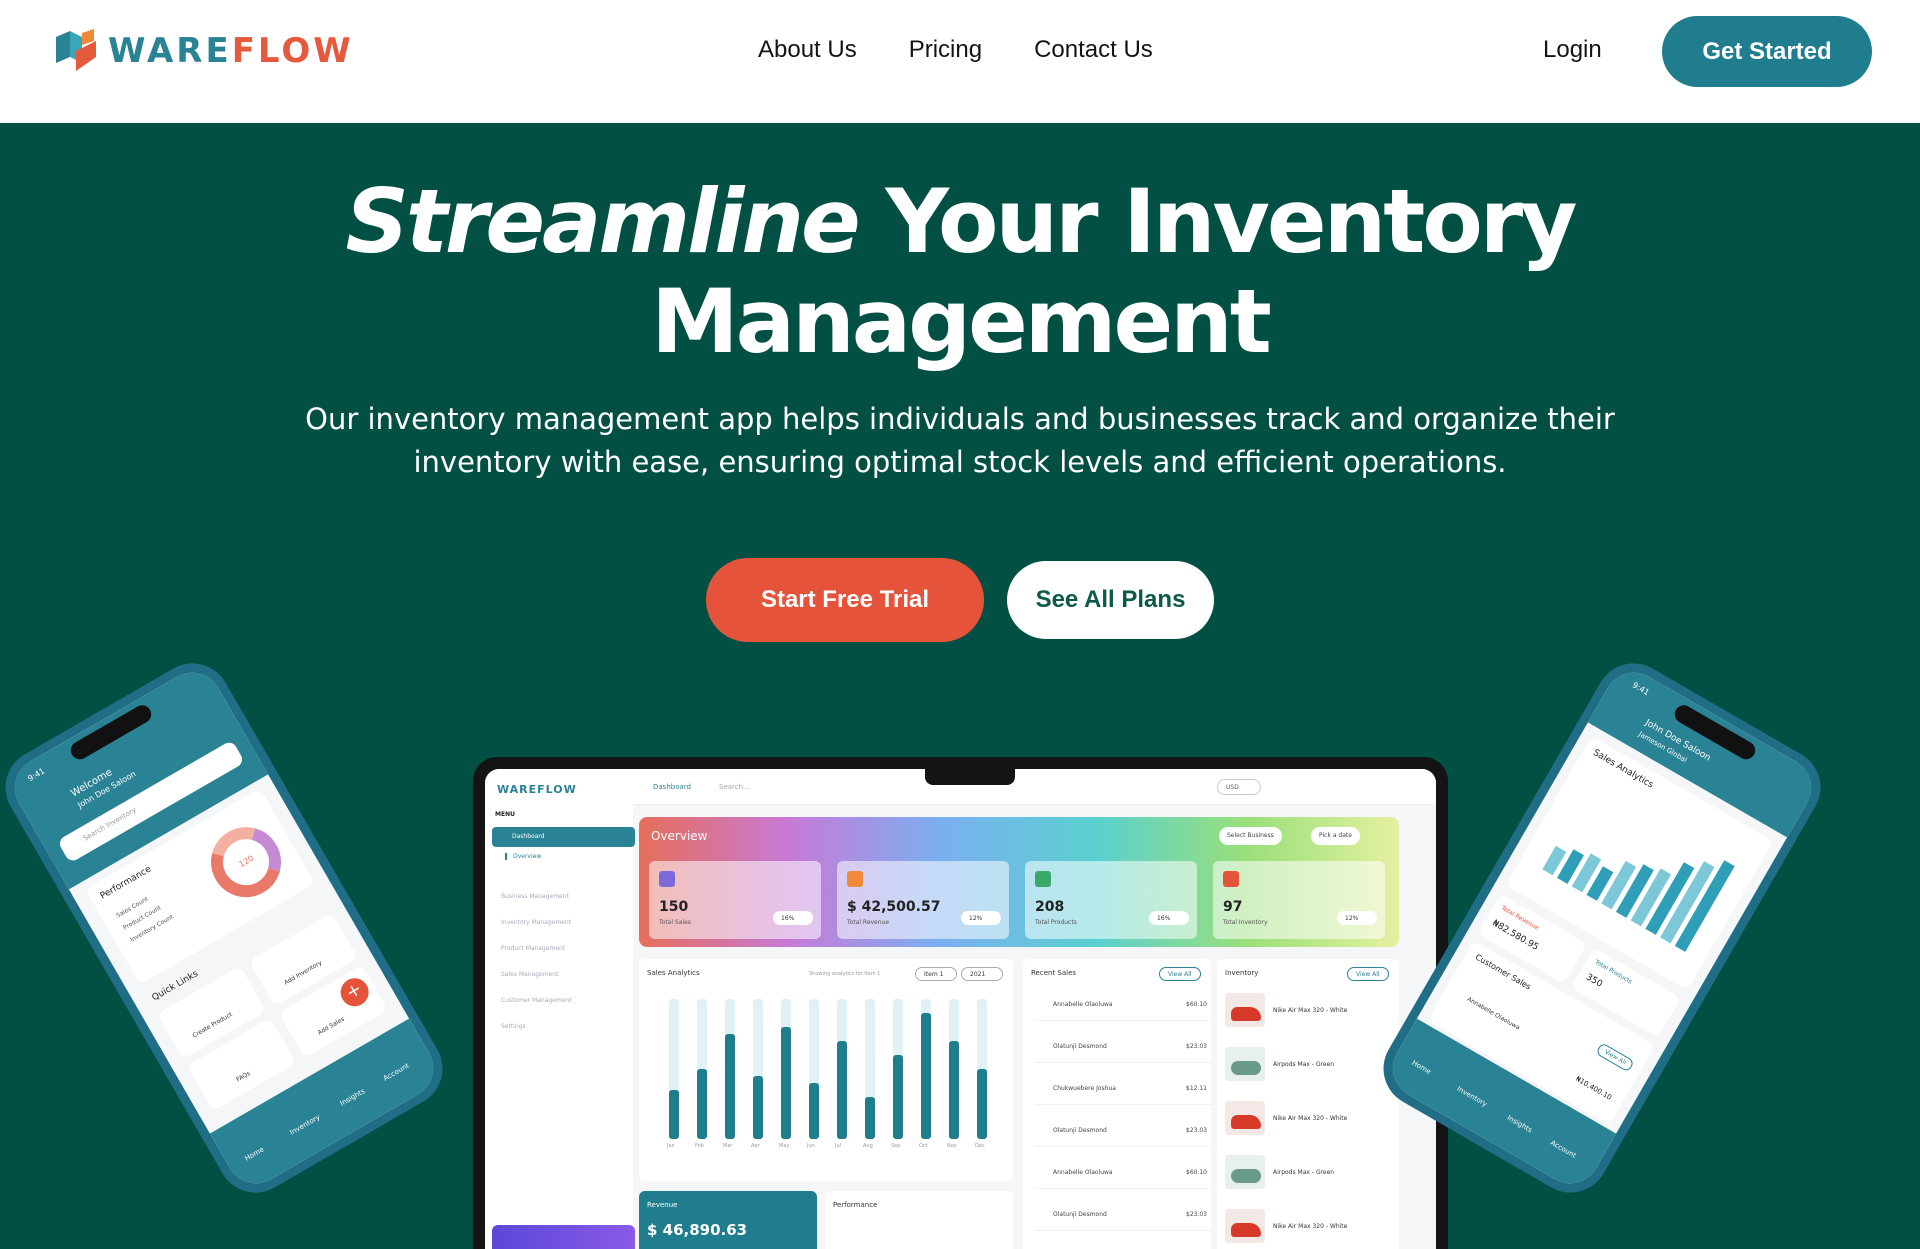 This screenshot has height=1249, width=1920. Describe the element at coordinates (1110, 600) in the screenshot. I see `see-all-plans-button: See All Plans` at that location.